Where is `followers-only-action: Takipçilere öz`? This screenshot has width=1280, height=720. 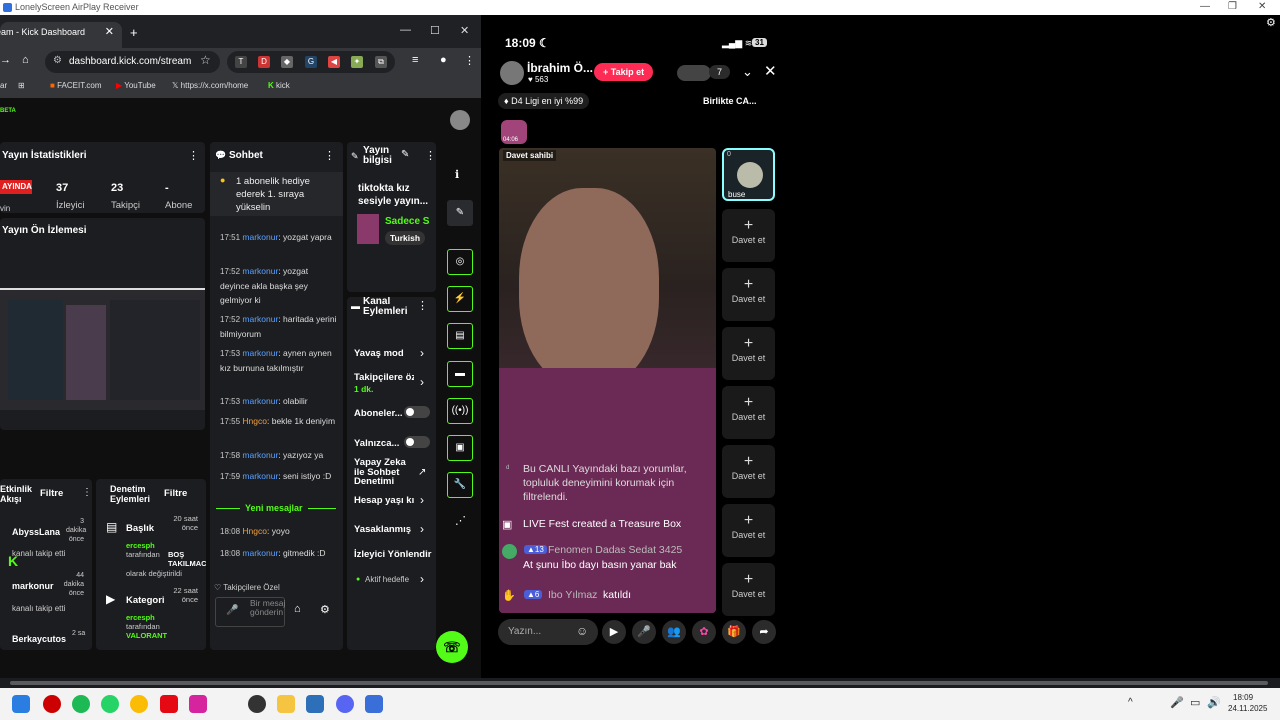
followers-only-action: Takipçilere öz is located at coordinates (384, 377).